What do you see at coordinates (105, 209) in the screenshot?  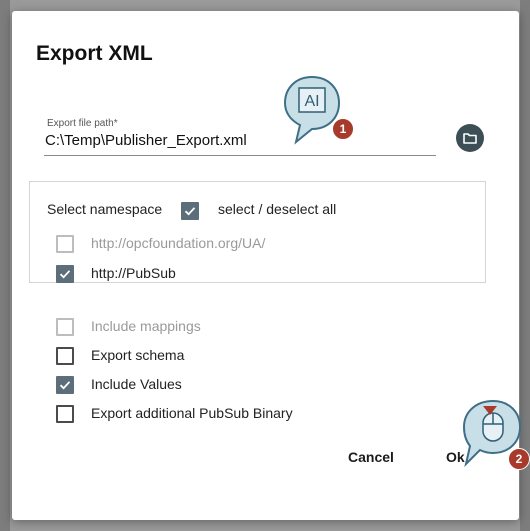 I see `select-namespace-label: Select namespace` at bounding box center [105, 209].